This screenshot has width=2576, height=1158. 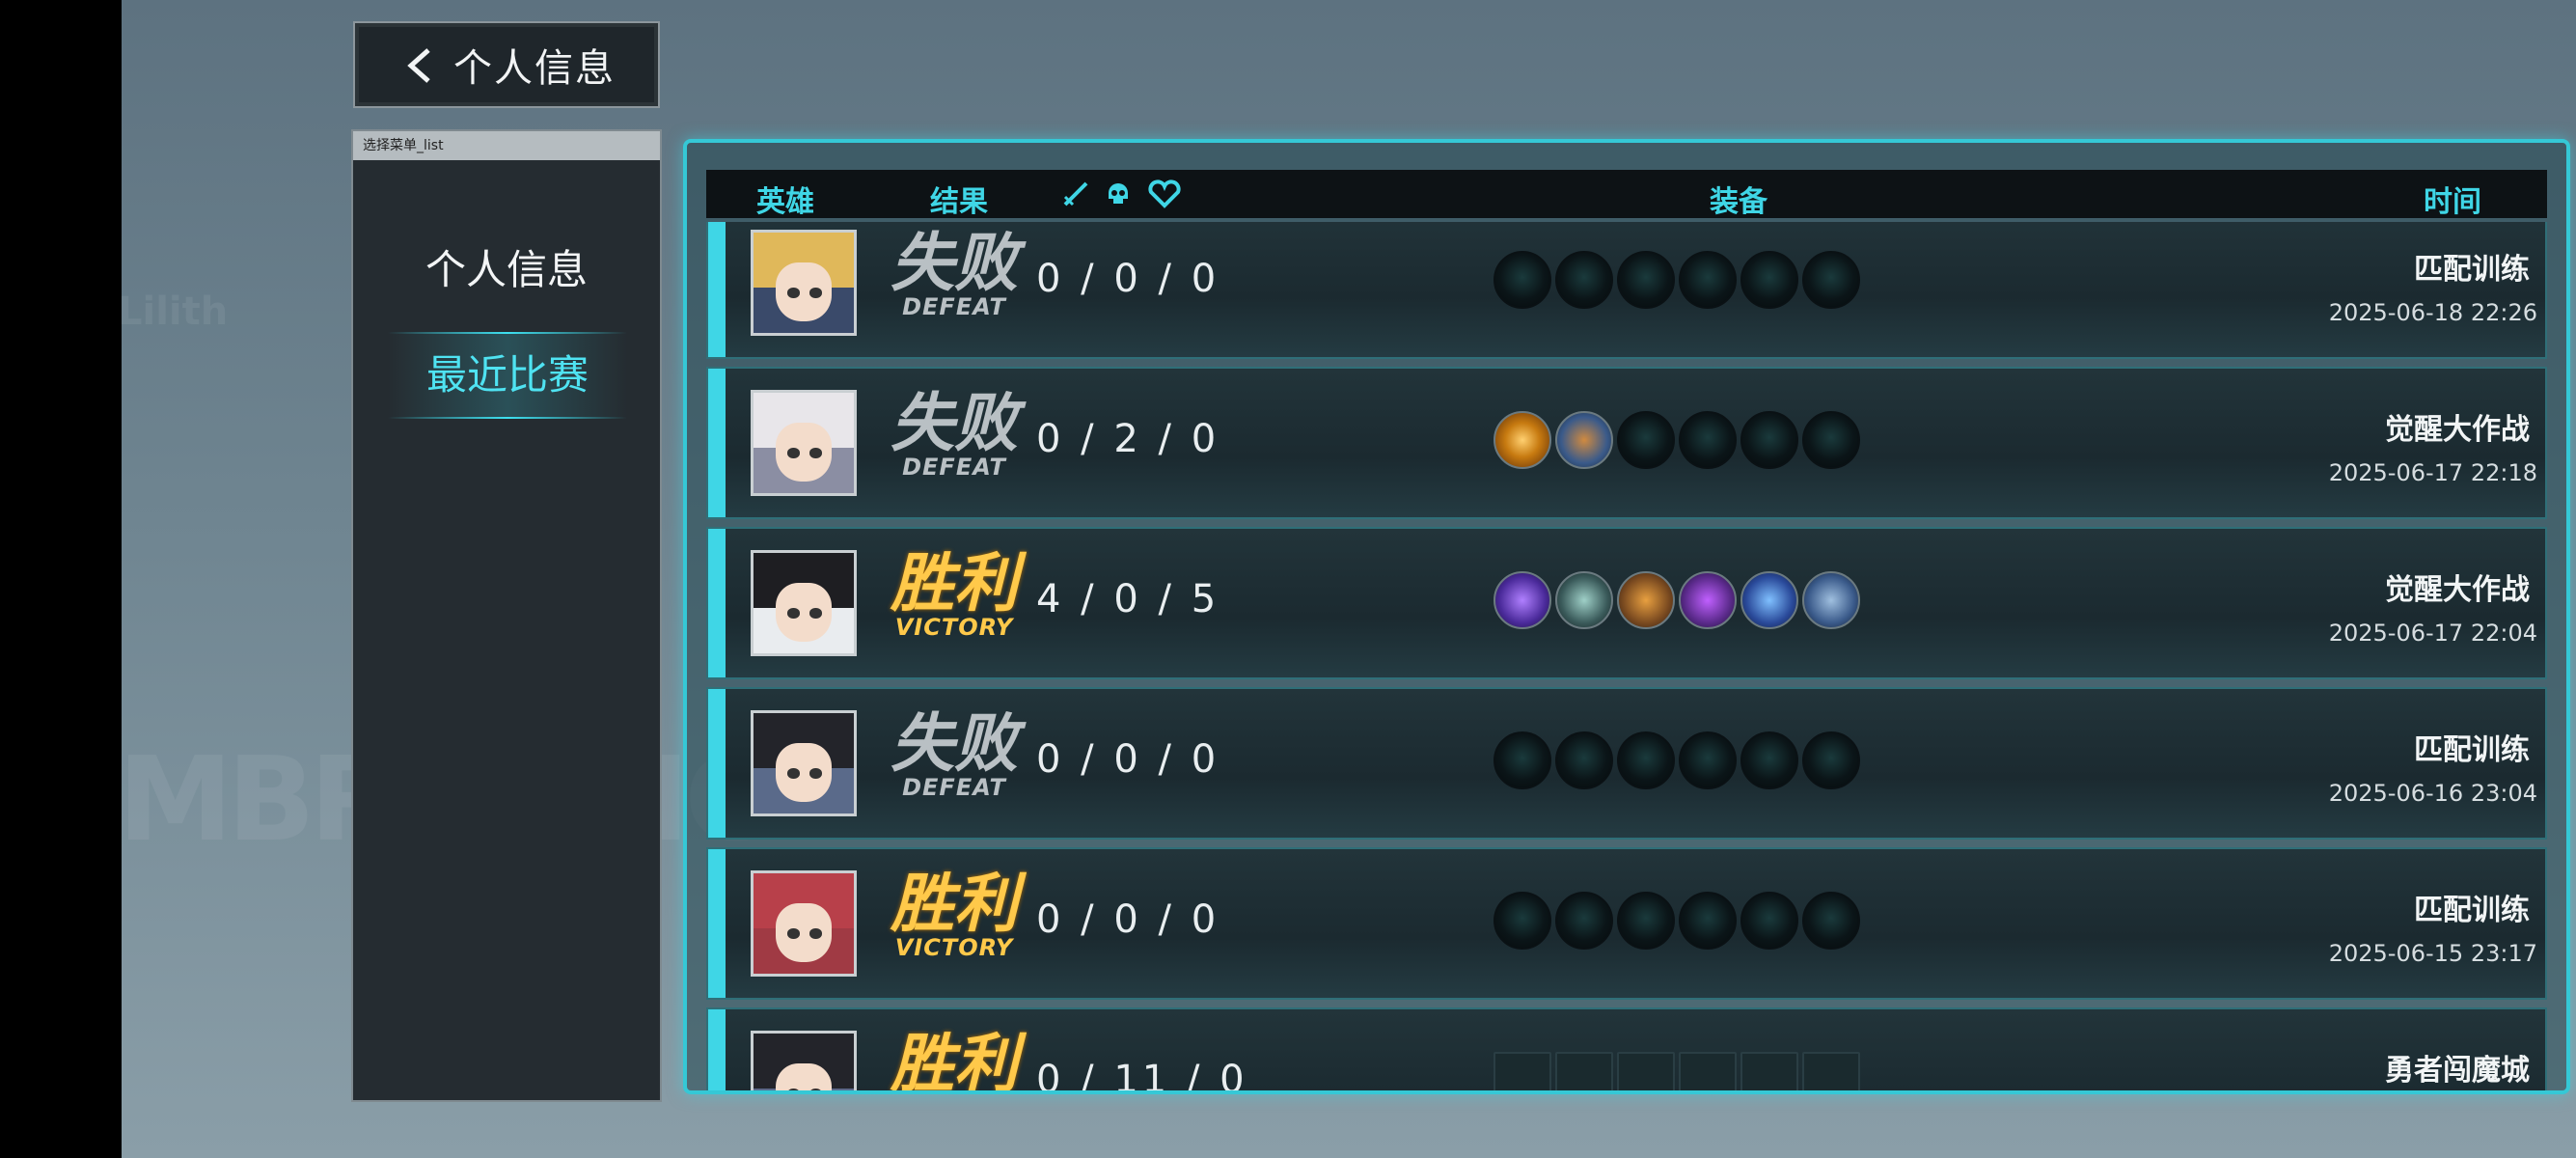 I want to click on match-time: 2025-06-17 22:18, so click(x=2433, y=472).